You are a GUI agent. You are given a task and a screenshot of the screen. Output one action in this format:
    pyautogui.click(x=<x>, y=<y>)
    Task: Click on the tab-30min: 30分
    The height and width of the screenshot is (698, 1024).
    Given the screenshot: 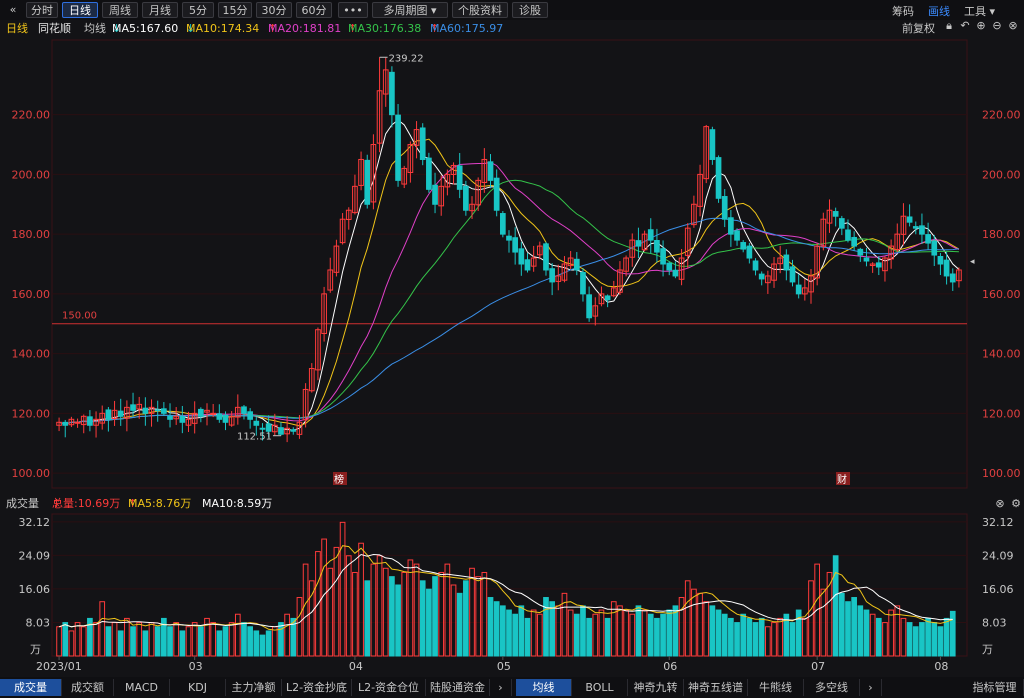 What is the action you would take?
    pyautogui.click(x=274, y=10)
    